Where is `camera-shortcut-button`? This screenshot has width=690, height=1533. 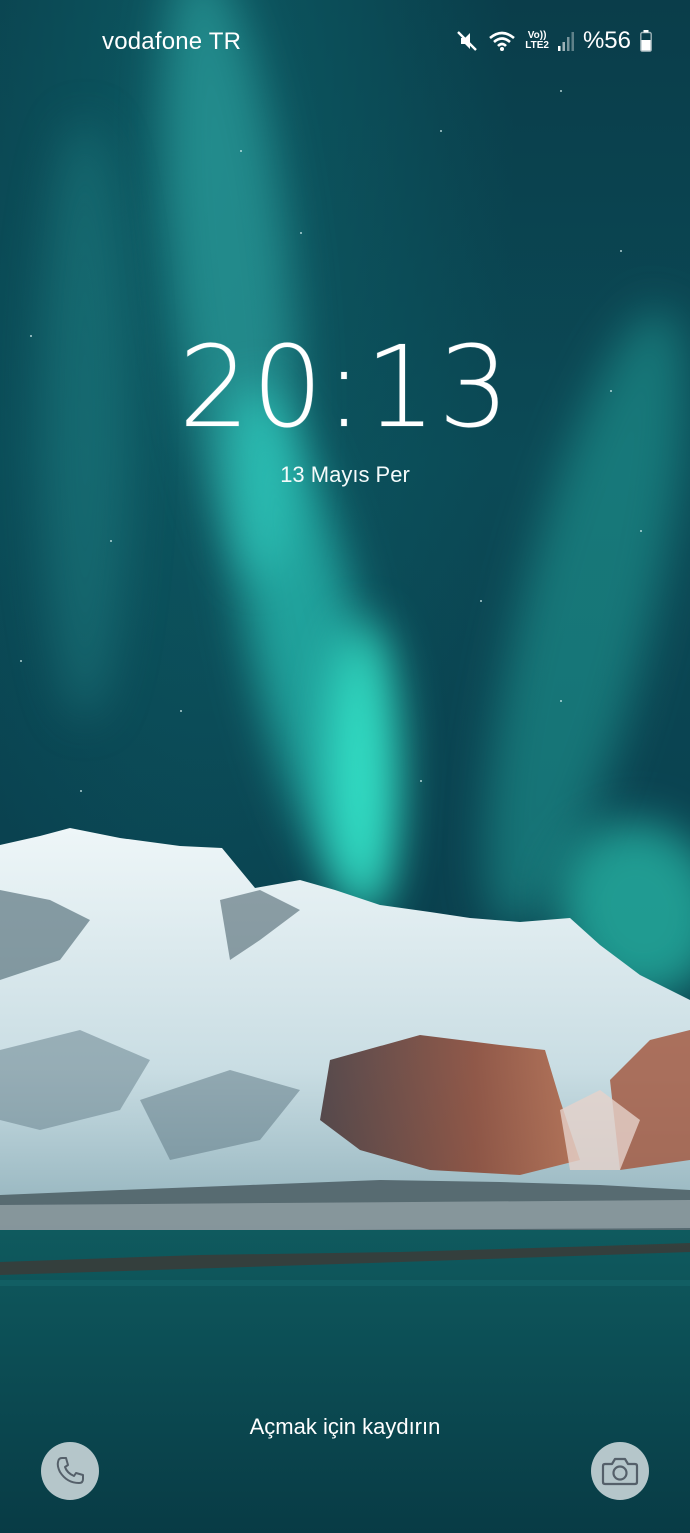 camera-shortcut-button is located at coordinates (620, 1471).